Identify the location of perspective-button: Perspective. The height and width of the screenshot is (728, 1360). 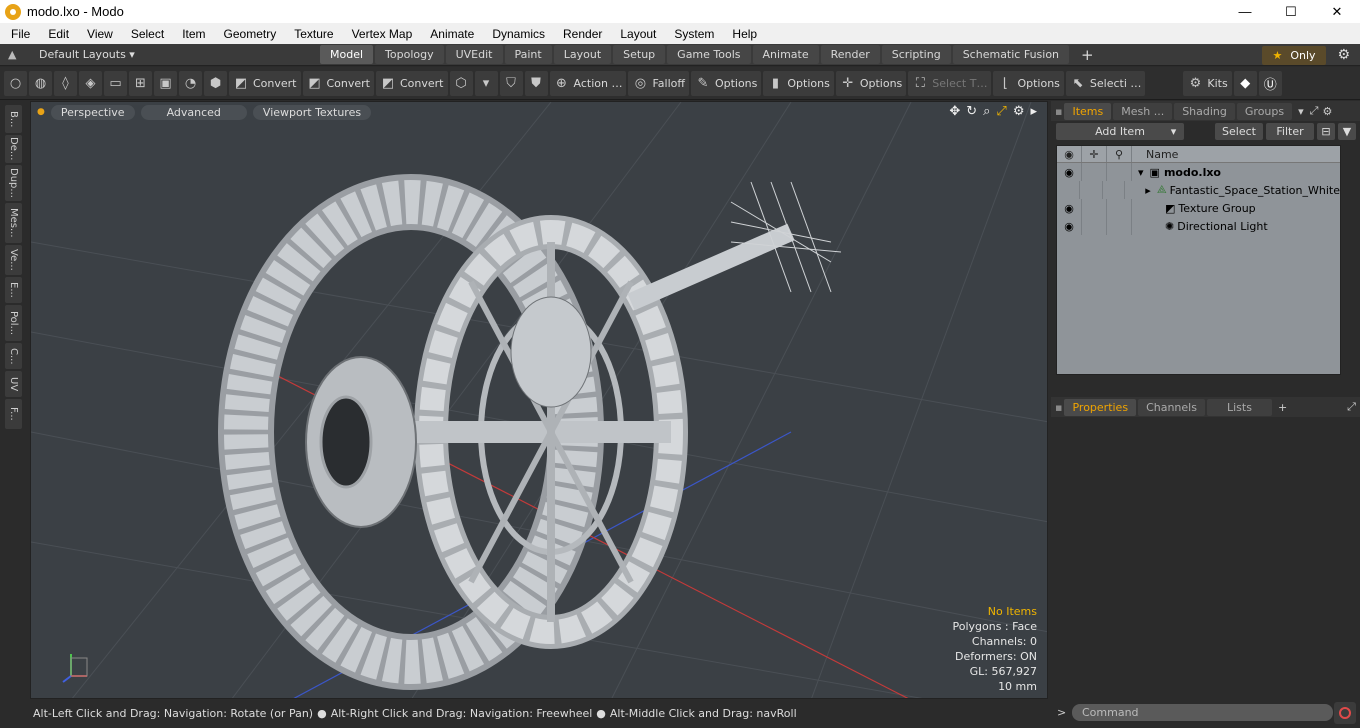
(92, 112).